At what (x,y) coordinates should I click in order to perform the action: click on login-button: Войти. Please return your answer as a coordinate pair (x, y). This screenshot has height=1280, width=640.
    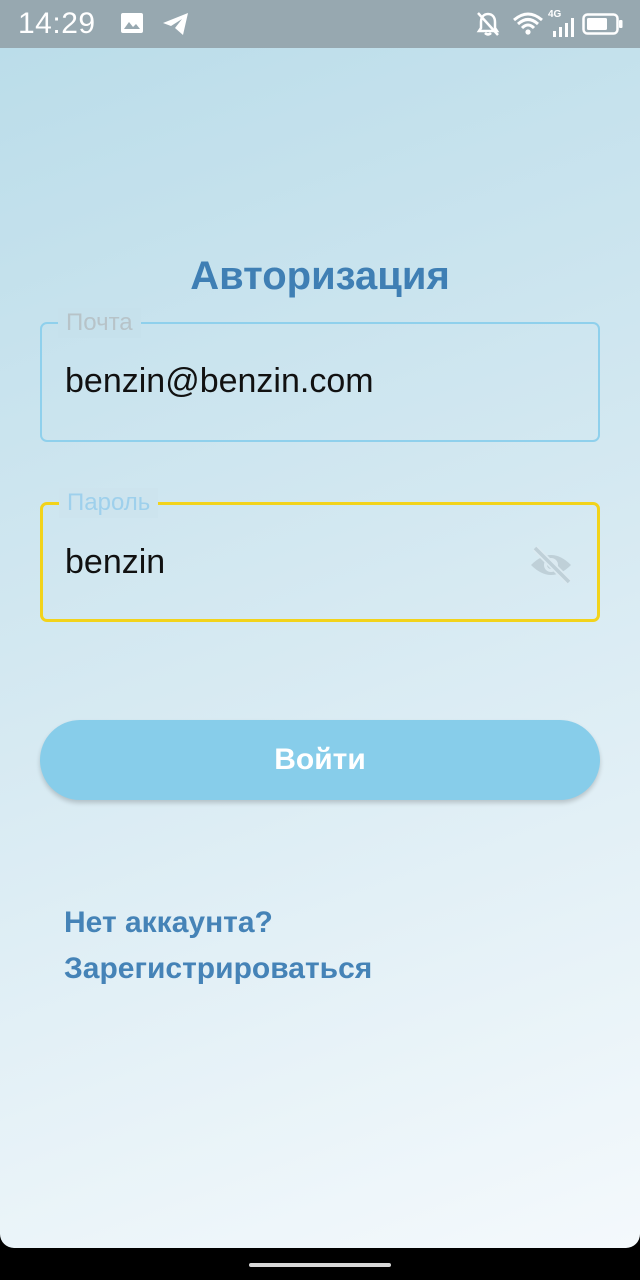
    Looking at the image, I should click on (320, 760).